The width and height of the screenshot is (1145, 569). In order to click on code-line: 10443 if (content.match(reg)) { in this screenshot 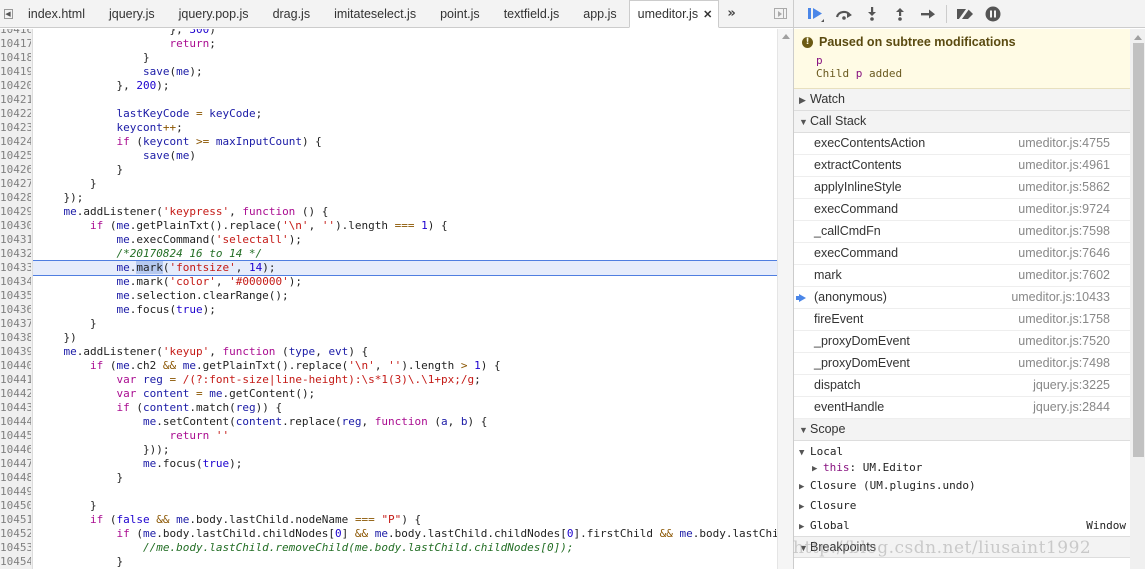, I will do `click(388, 408)`.